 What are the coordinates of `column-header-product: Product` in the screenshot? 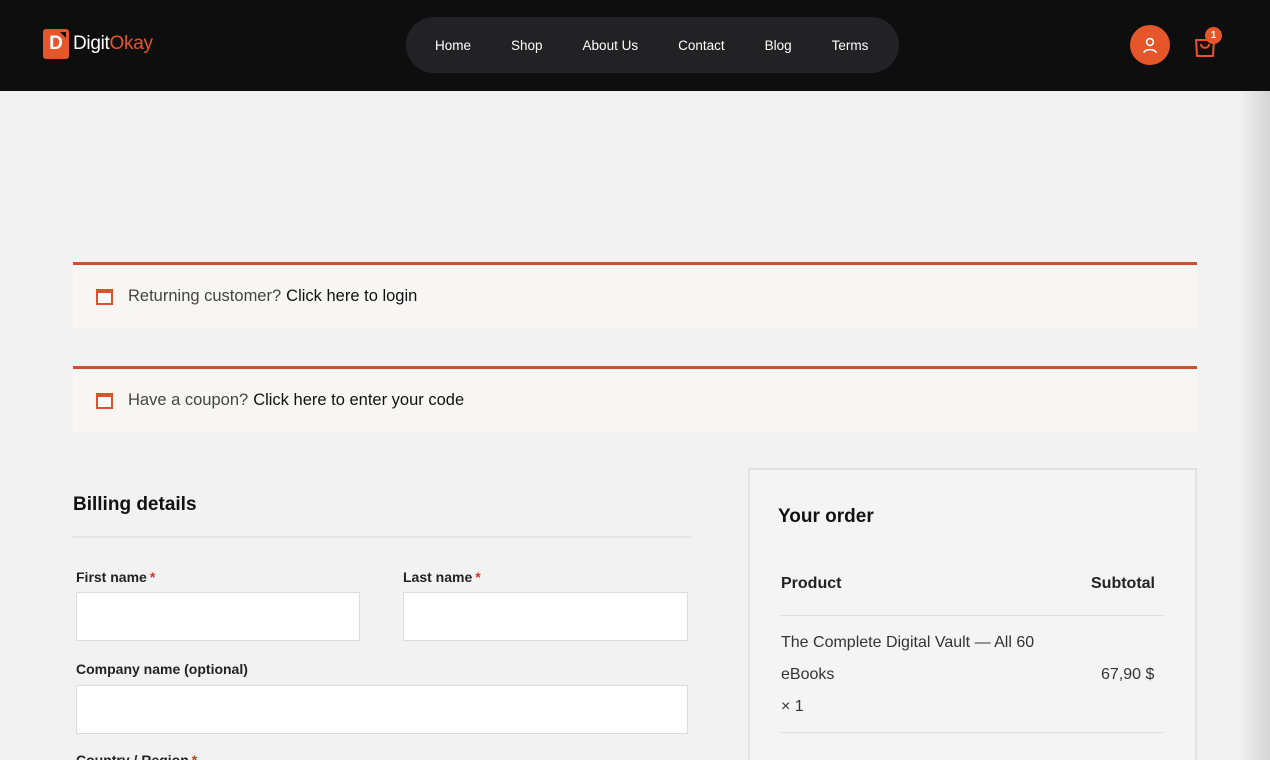 It's located at (811, 583).